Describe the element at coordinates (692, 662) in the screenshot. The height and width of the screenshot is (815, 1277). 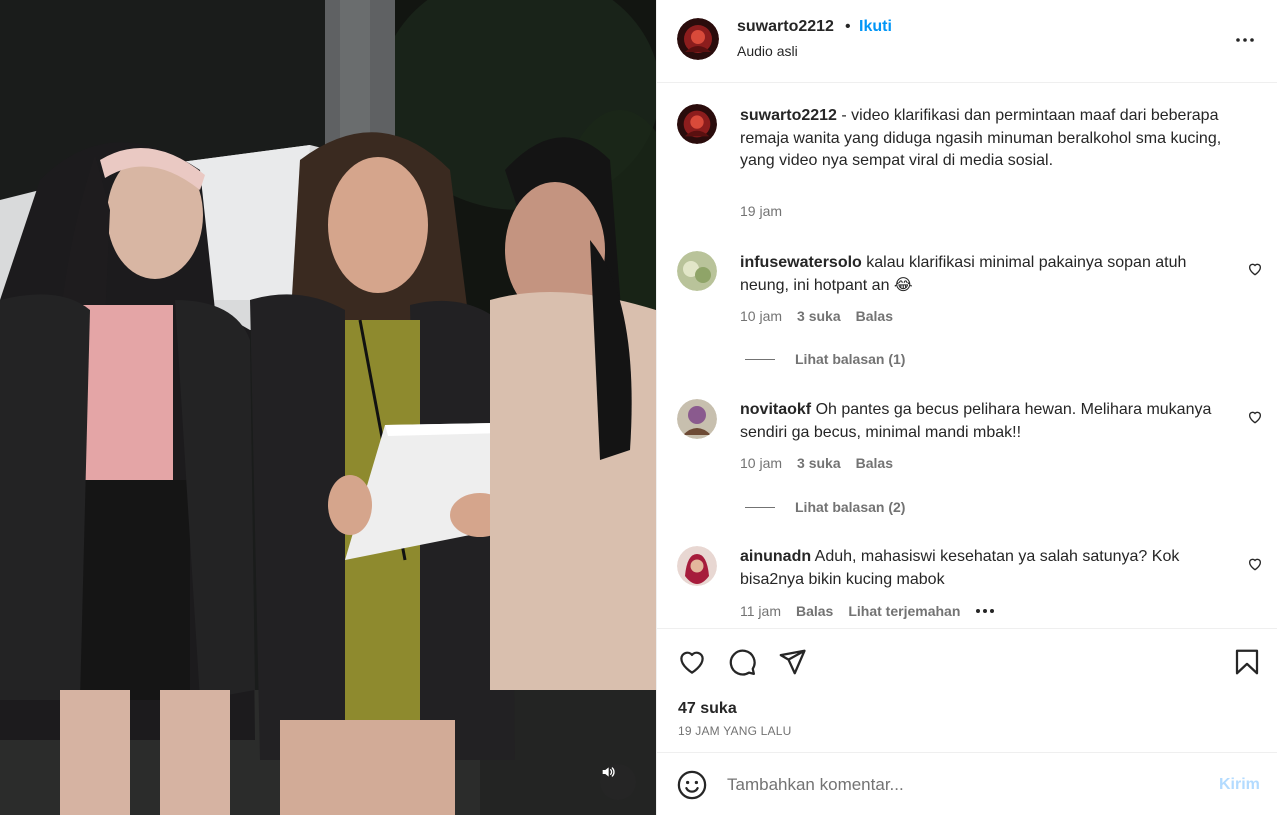
I see `heart-icon` at that location.